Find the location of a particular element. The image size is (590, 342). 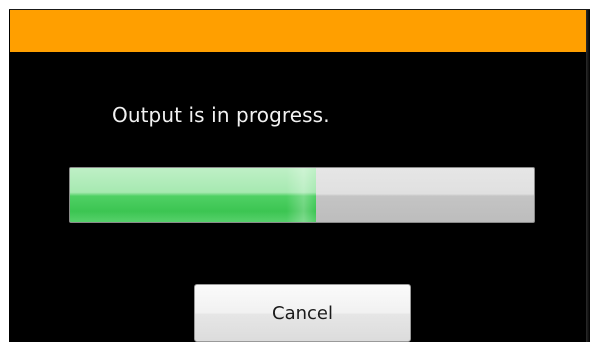

title-bar is located at coordinates (300, 31).